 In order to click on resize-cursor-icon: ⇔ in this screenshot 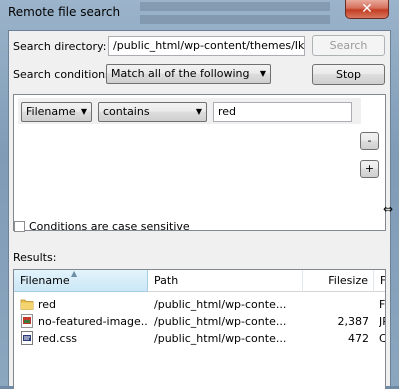, I will do `click(388, 209)`.